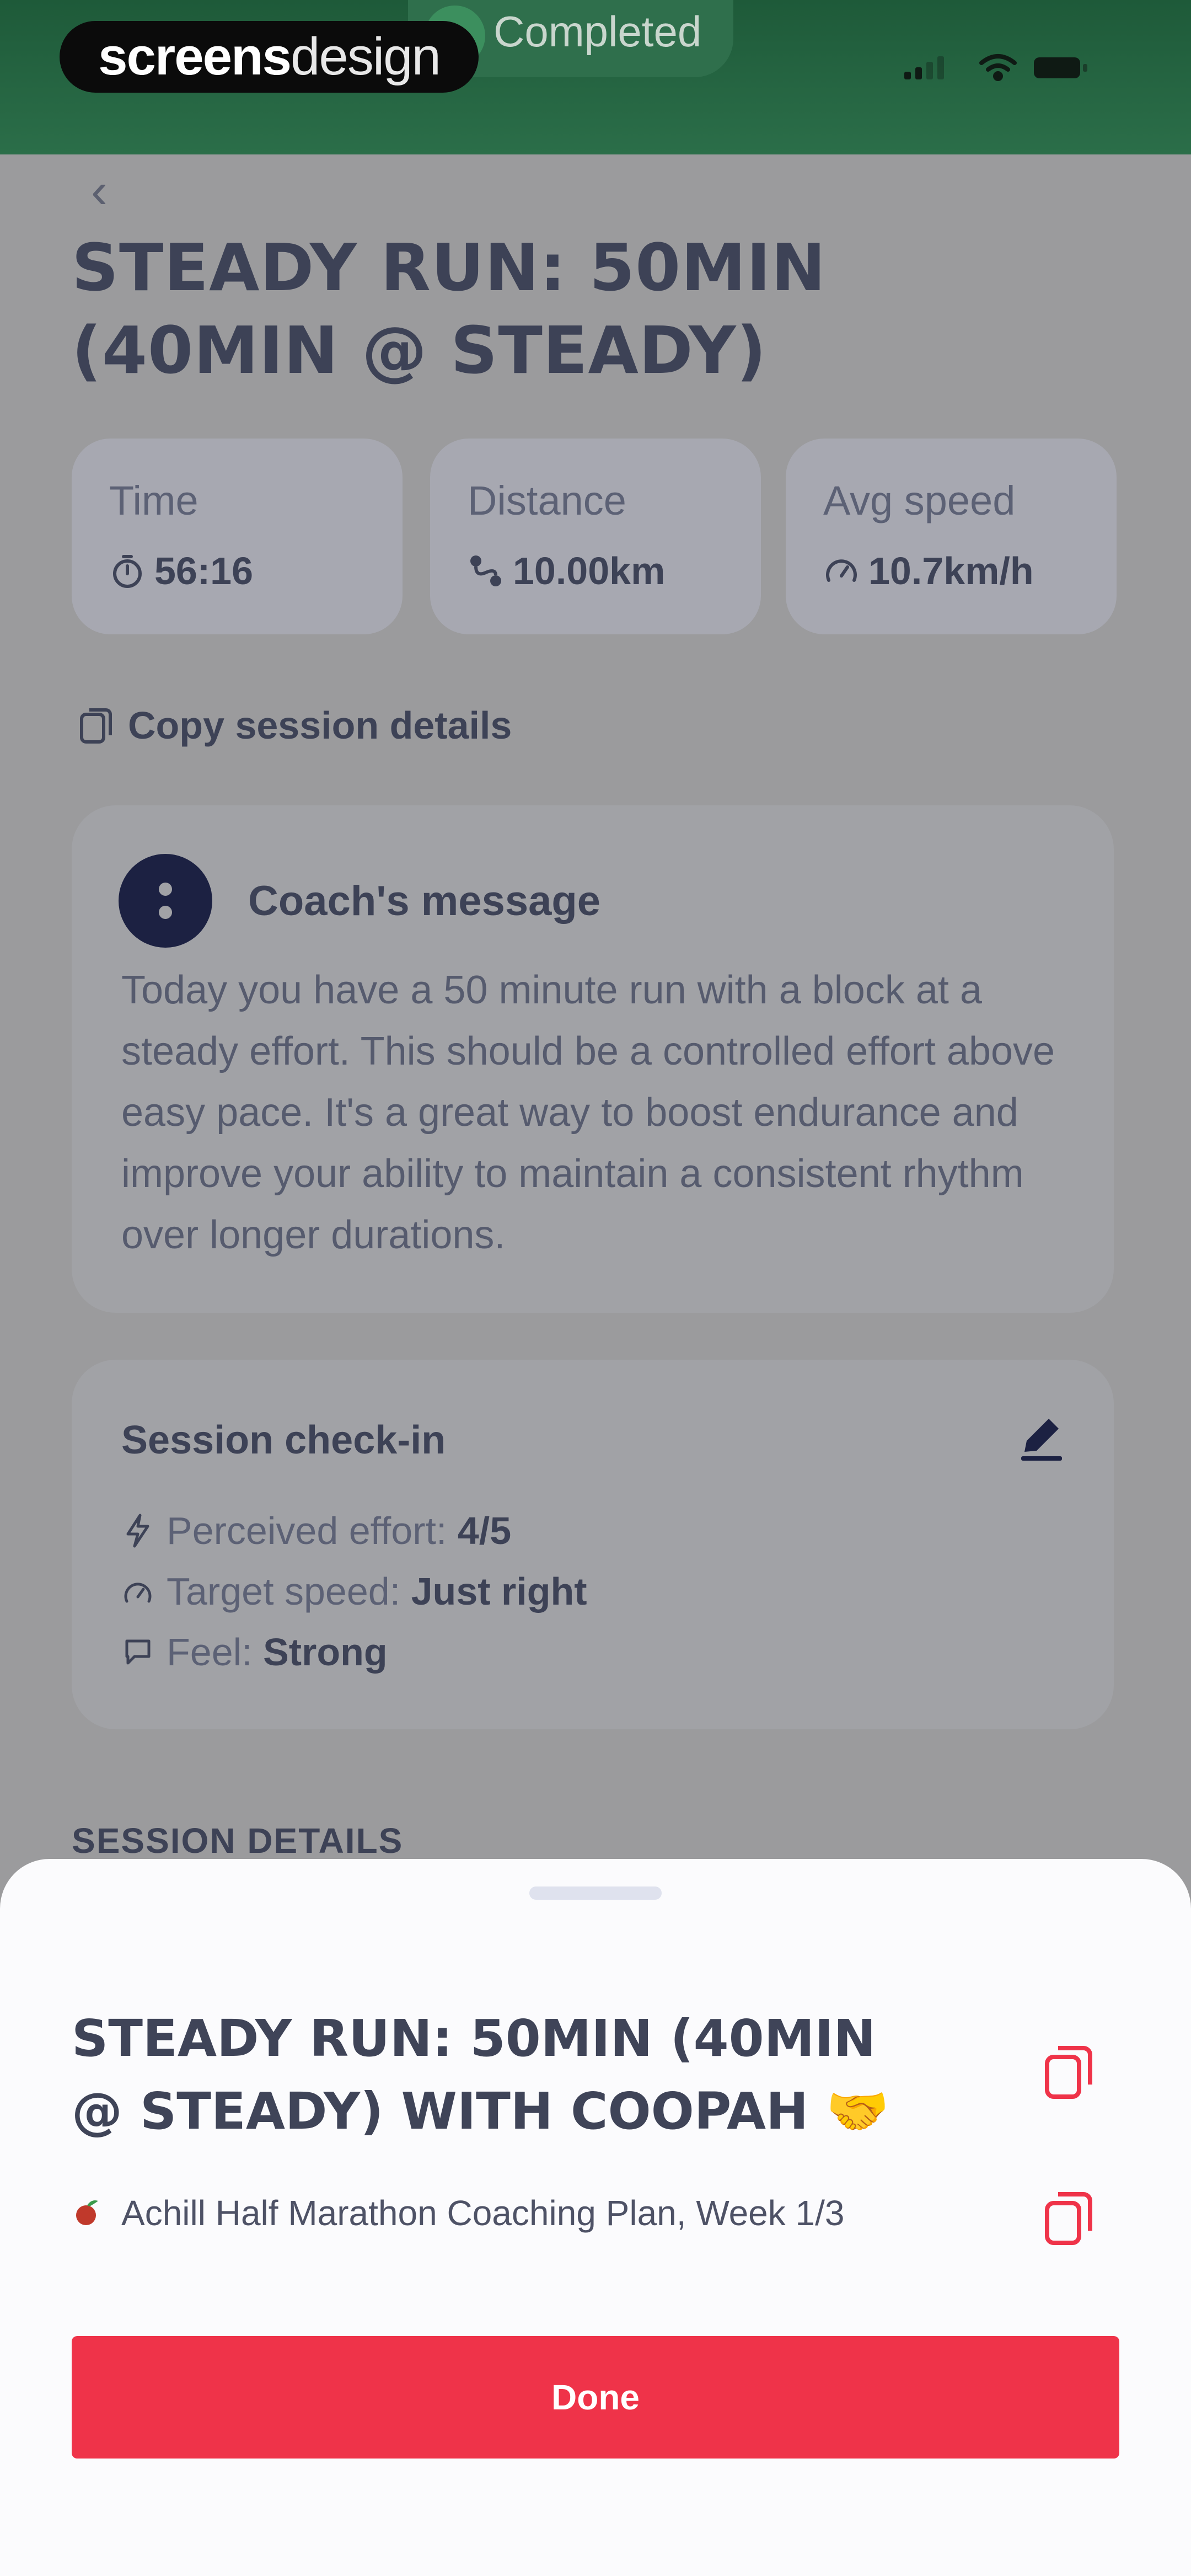 This screenshot has height=2576, width=1191. I want to click on stat-label: Avg speed, so click(920, 500).